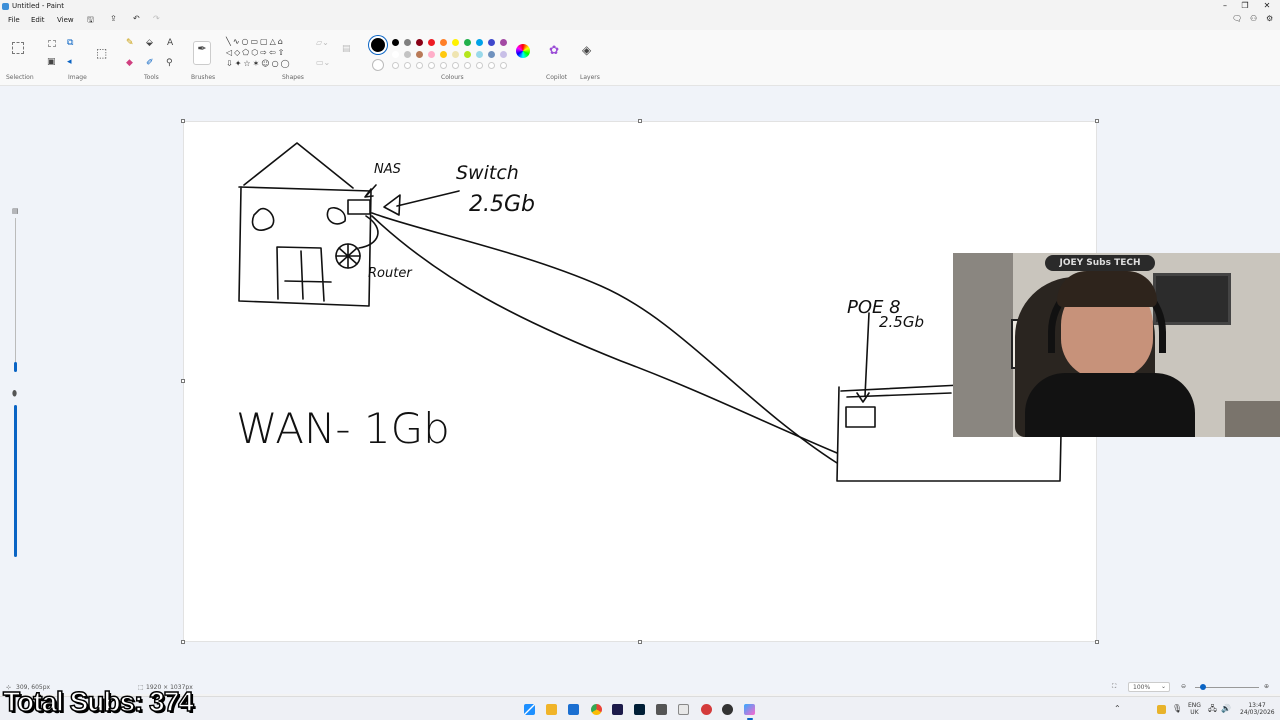 This screenshot has height=720, width=1280. What do you see at coordinates (1194, 709) in the screenshot?
I see `language-indicator: ENG UK` at bounding box center [1194, 709].